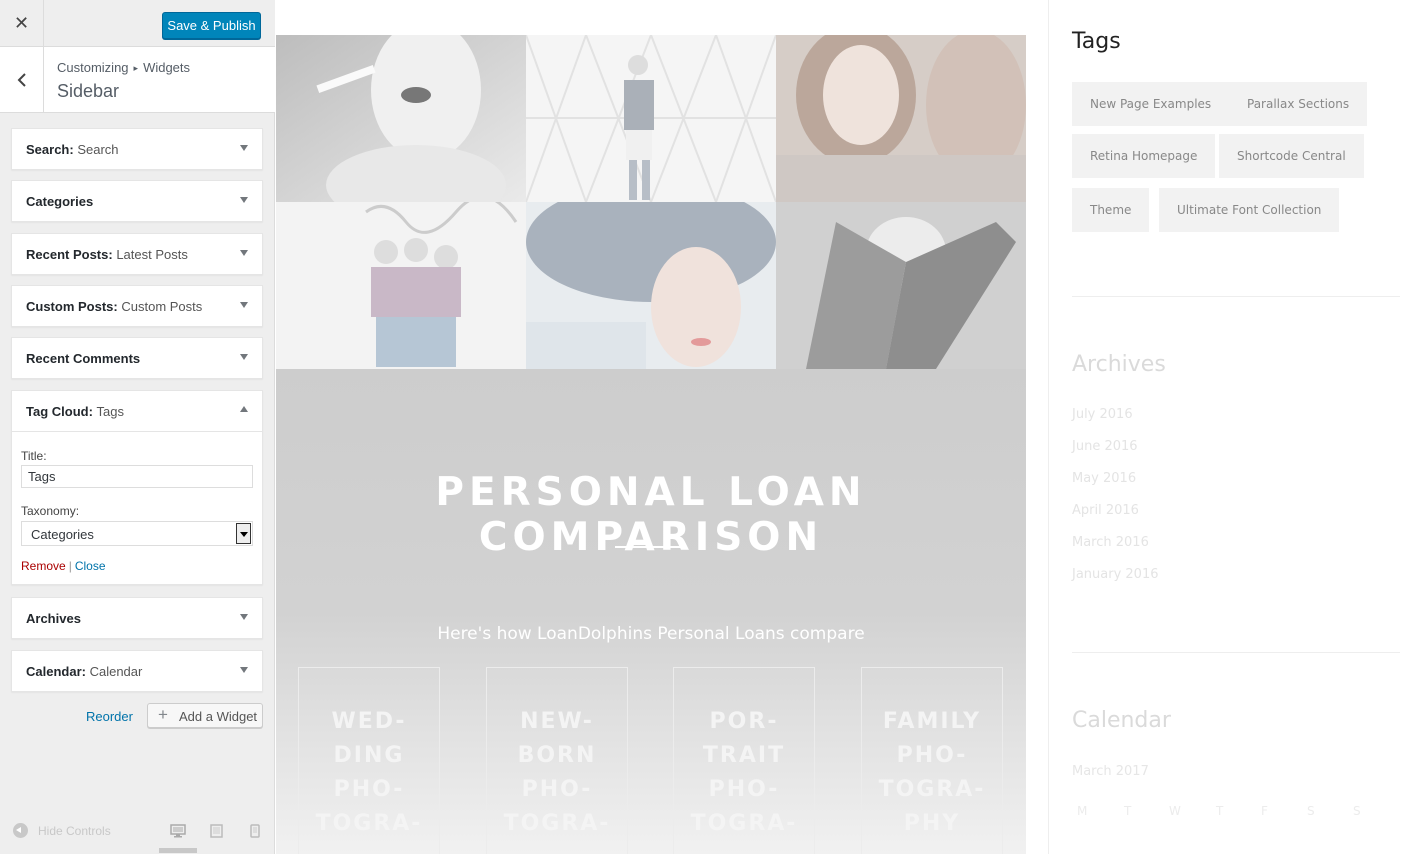 Image resolution: width=1419 pixels, height=854 pixels. What do you see at coordinates (75, 411) in the screenshot?
I see `widget-title: Tag Cloud: Tags` at bounding box center [75, 411].